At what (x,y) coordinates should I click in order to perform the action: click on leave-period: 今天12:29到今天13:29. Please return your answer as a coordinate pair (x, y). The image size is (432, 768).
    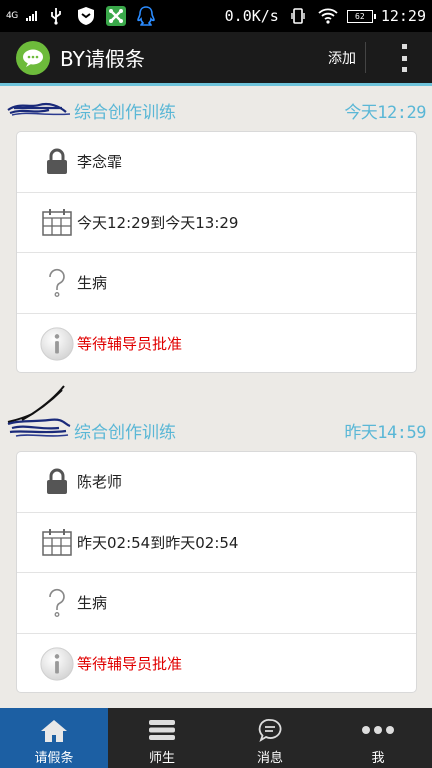
    Looking at the image, I should click on (158, 222).